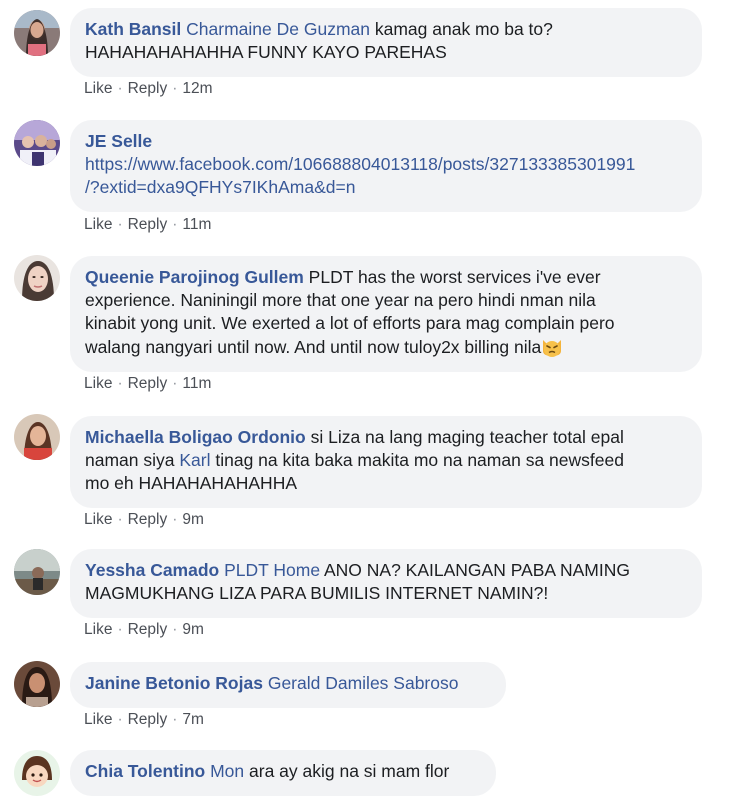 This screenshot has height=796, width=750. Describe the element at coordinates (133, 29) in the screenshot. I see `comment-author: Kath Bansil` at that location.